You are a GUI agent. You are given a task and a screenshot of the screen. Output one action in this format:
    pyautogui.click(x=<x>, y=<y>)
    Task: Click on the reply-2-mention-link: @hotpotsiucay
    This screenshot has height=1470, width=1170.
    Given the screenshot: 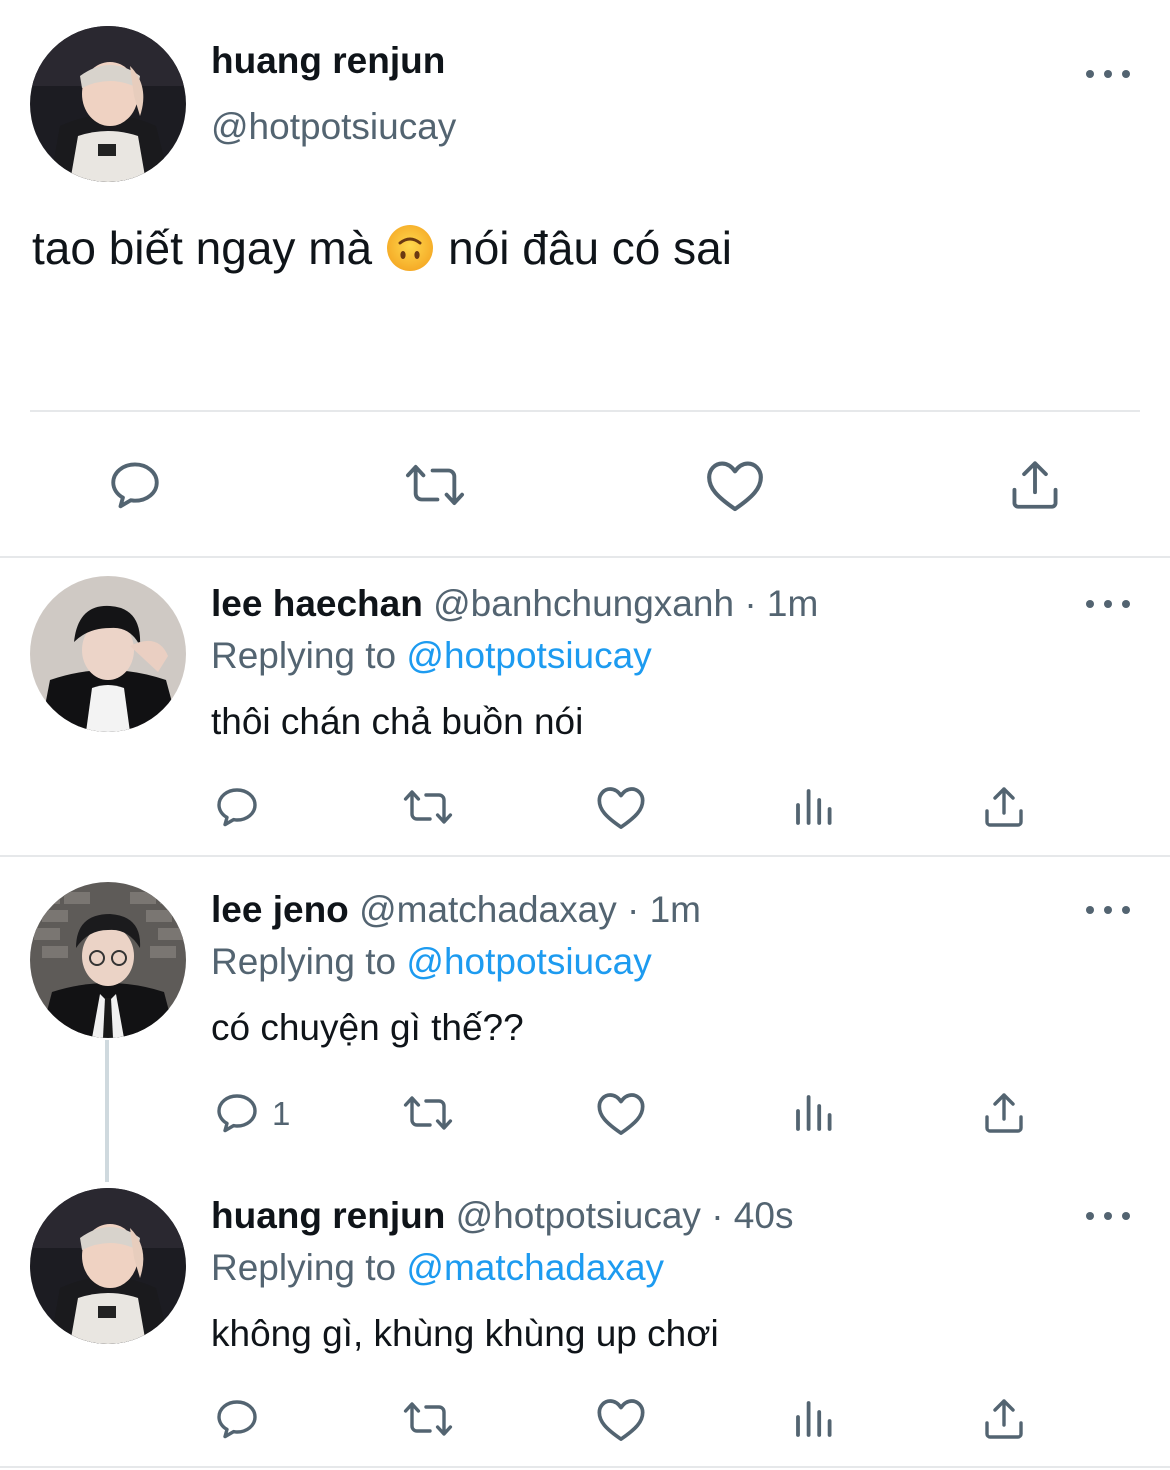 What is the action you would take?
    pyautogui.click(x=528, y=961)
    